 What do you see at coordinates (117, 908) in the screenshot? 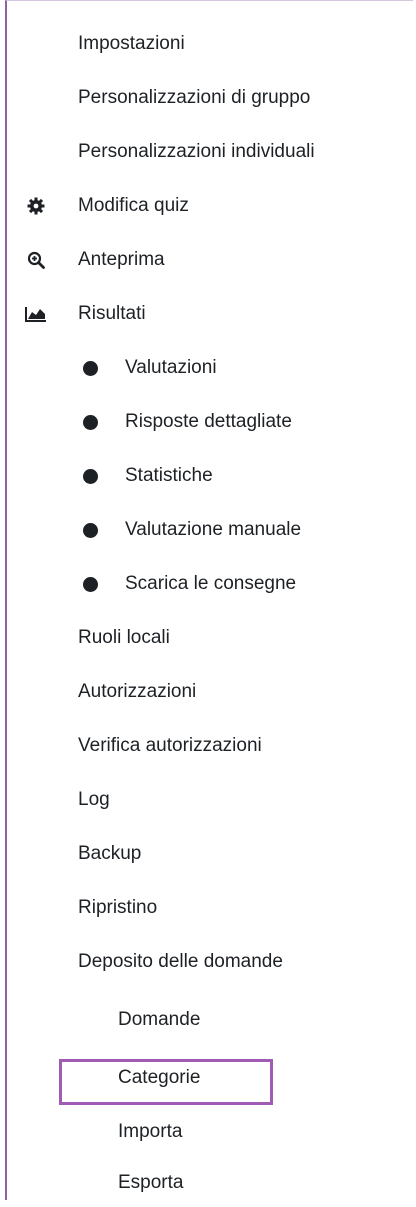
I see `menu-item-restore: Ripristino` at bounding box center [117, 908].